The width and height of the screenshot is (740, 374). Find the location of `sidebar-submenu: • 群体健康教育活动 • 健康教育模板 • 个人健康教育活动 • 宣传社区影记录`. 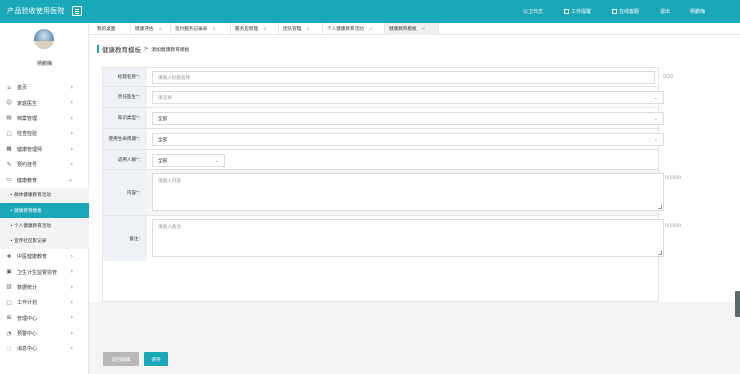

sidebar-submenu: • 群体健康教育活动 • 健康教育模板 • 个人健康教育活动 • 宣传社区影记录 is located at coordinates (44, 218).